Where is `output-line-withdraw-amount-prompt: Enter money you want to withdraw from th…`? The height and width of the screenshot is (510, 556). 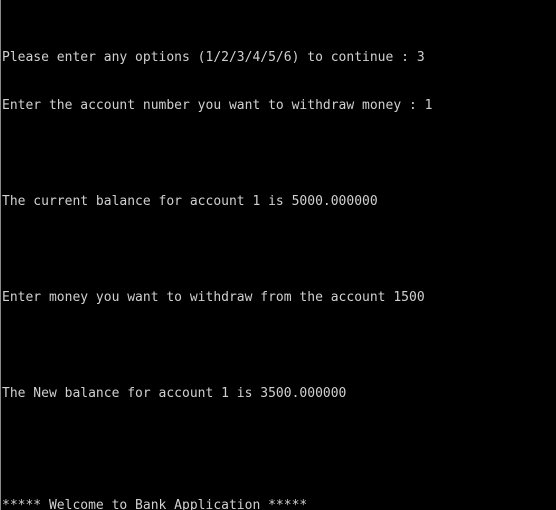 output-line-withdraw-amount-prompt: Enter money you want to withdraw from th… is located at coordinates (213, 297).